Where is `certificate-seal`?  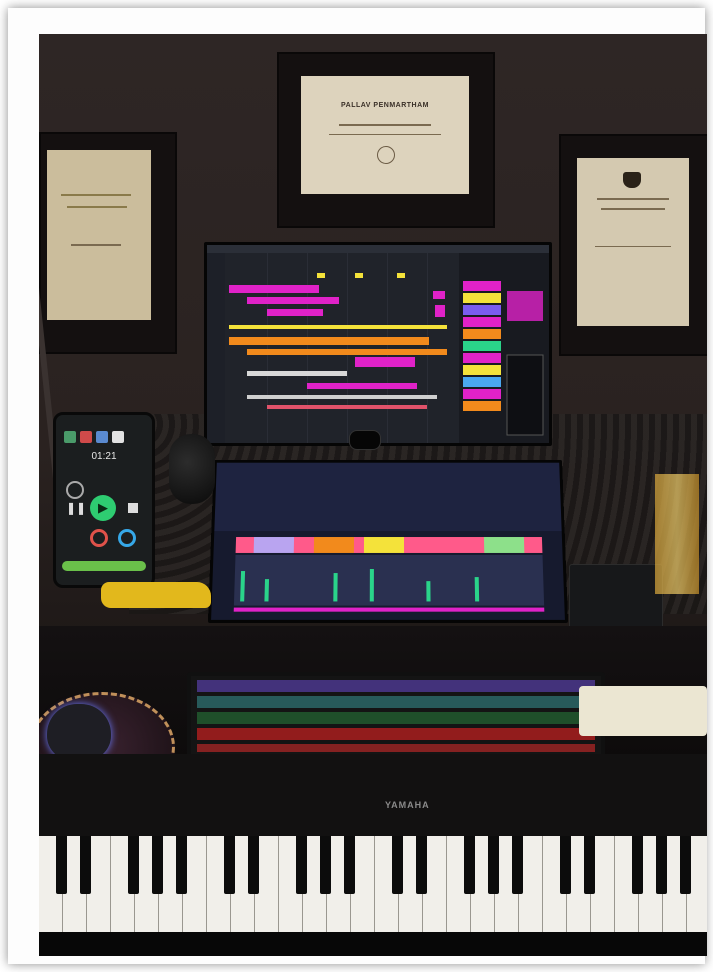
certificate-seal is located at coordinates (386, 155).